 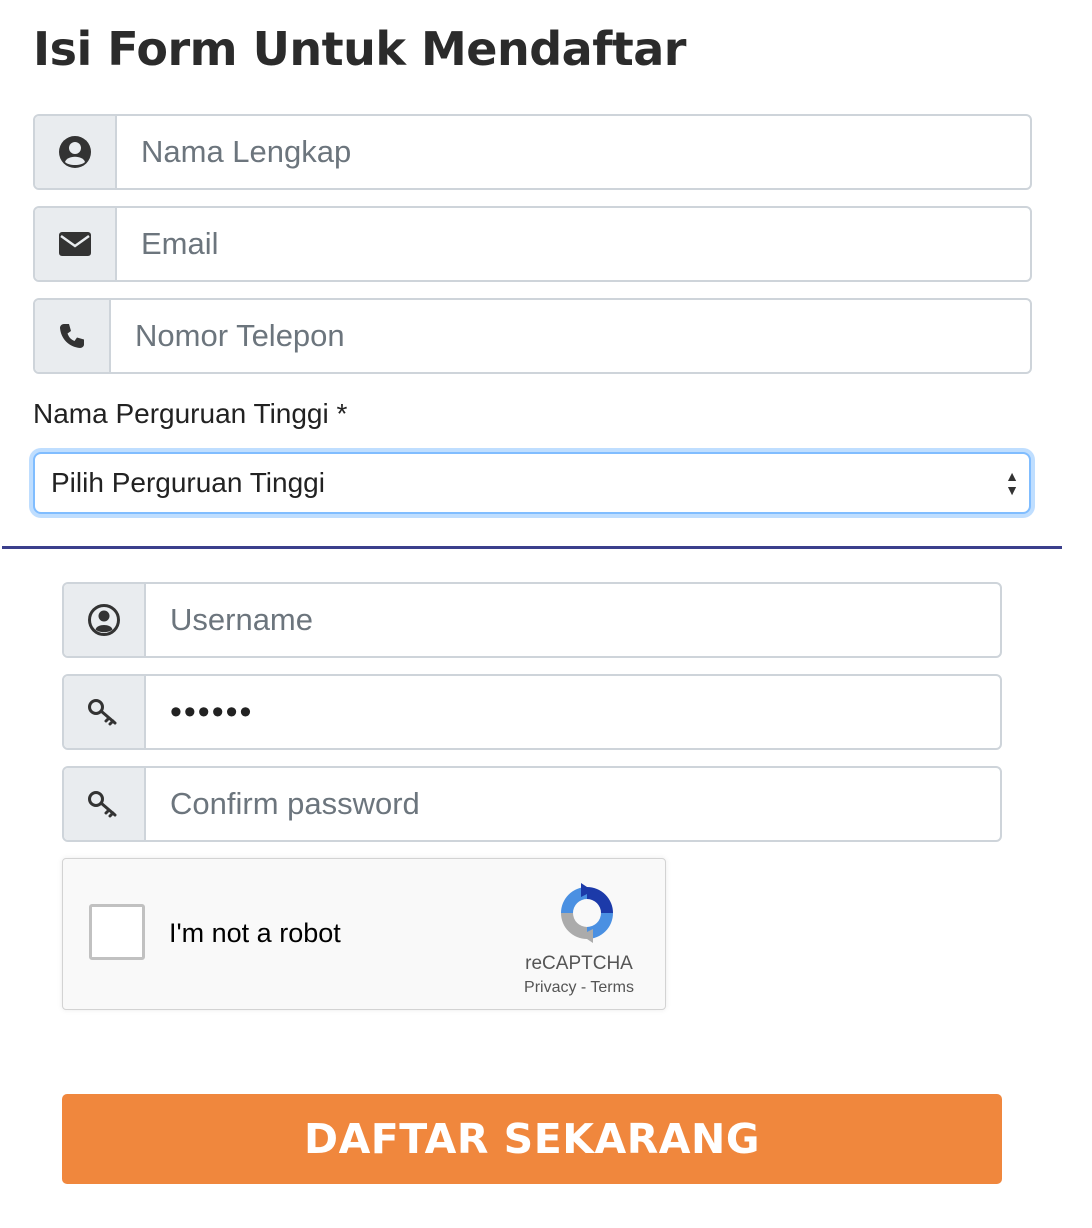 I want to click on select-arrows-icon: ▲ ▼, so click(x=1012, y=483).